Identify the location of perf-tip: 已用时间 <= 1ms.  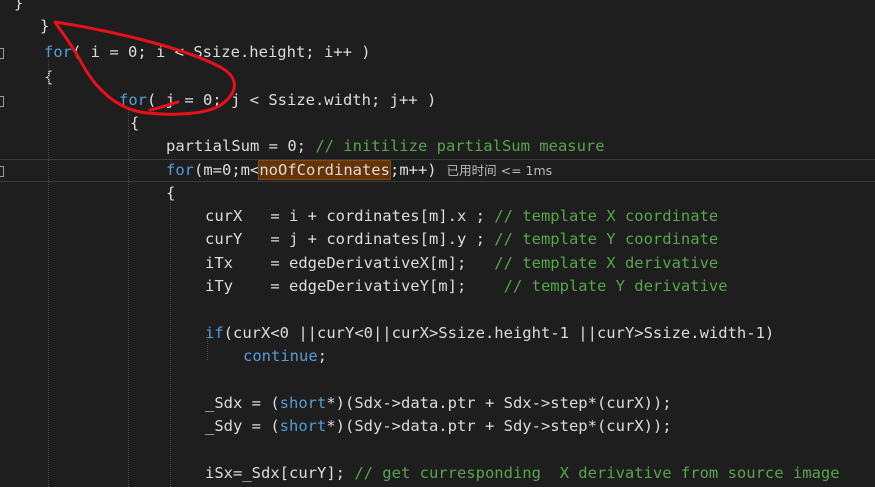
(499, 170).